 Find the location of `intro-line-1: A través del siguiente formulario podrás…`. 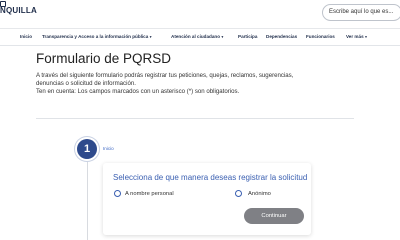

intro-line-1: A través del siguiente formulario podrás… is located at coordinates (165, 75).